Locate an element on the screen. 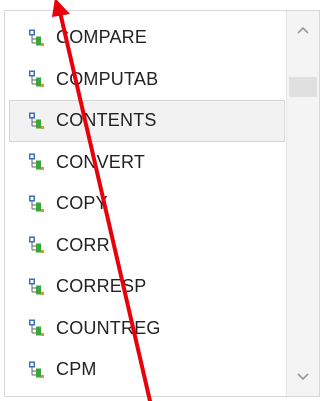 The image size is (324, 401). scroll-down-button is located at coordinates (303, 377).